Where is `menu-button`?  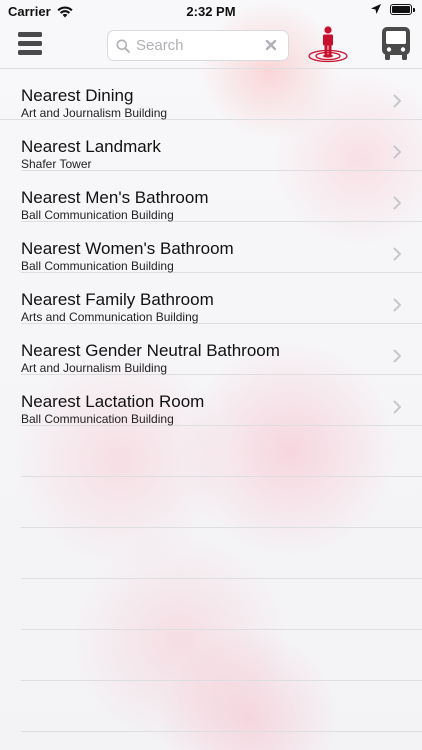
menu-button is located at coordinates (35, 43).